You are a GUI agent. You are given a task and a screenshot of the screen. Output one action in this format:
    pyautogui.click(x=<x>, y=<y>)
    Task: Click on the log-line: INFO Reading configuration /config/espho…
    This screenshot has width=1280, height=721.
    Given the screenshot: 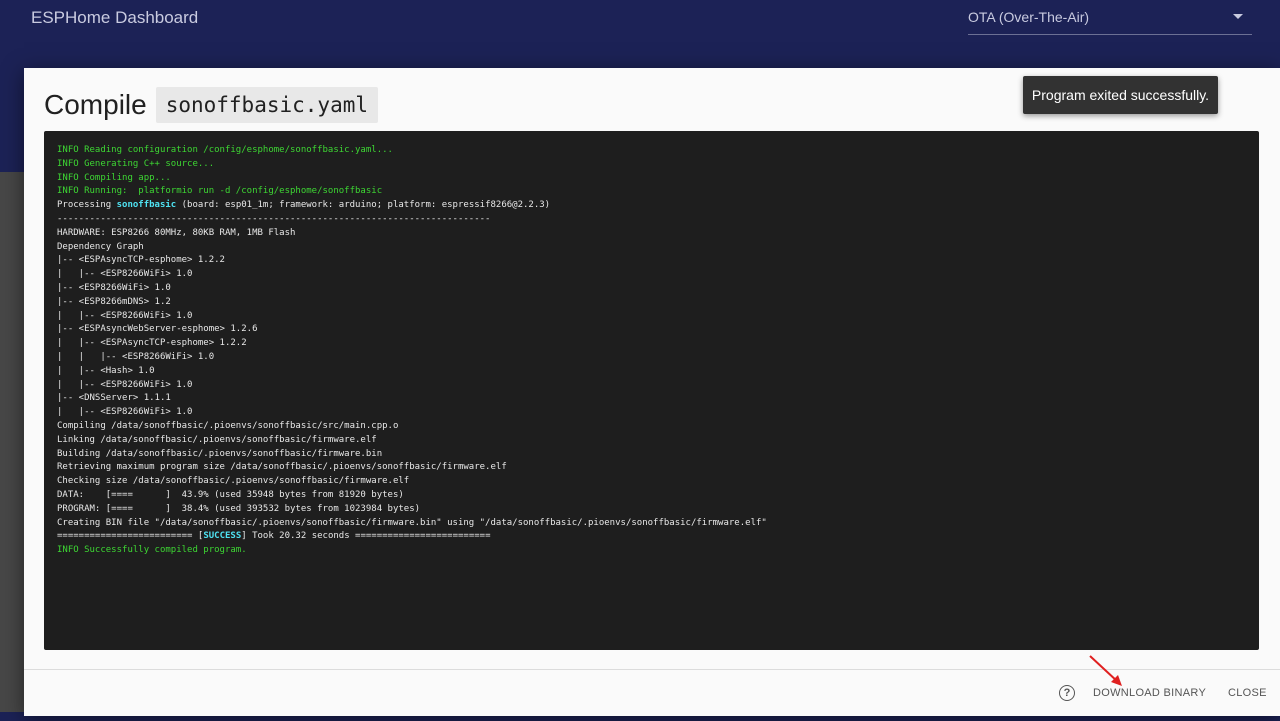 What is the action you would take?
    pyautogui.click(x=225, y=150)
    